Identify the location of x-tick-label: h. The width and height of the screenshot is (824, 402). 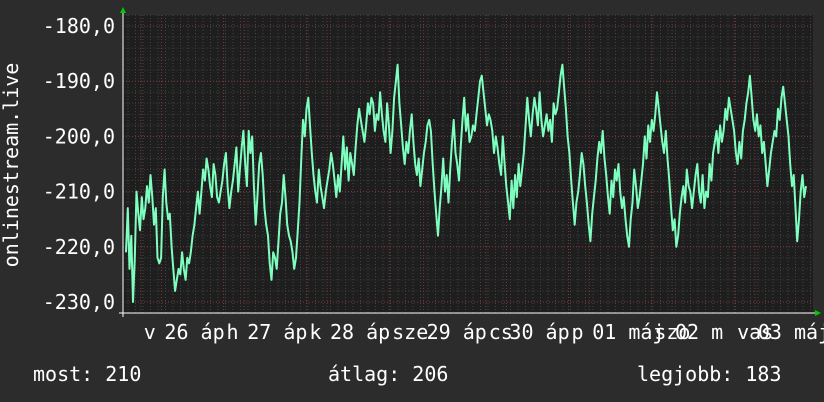
(233, 332).